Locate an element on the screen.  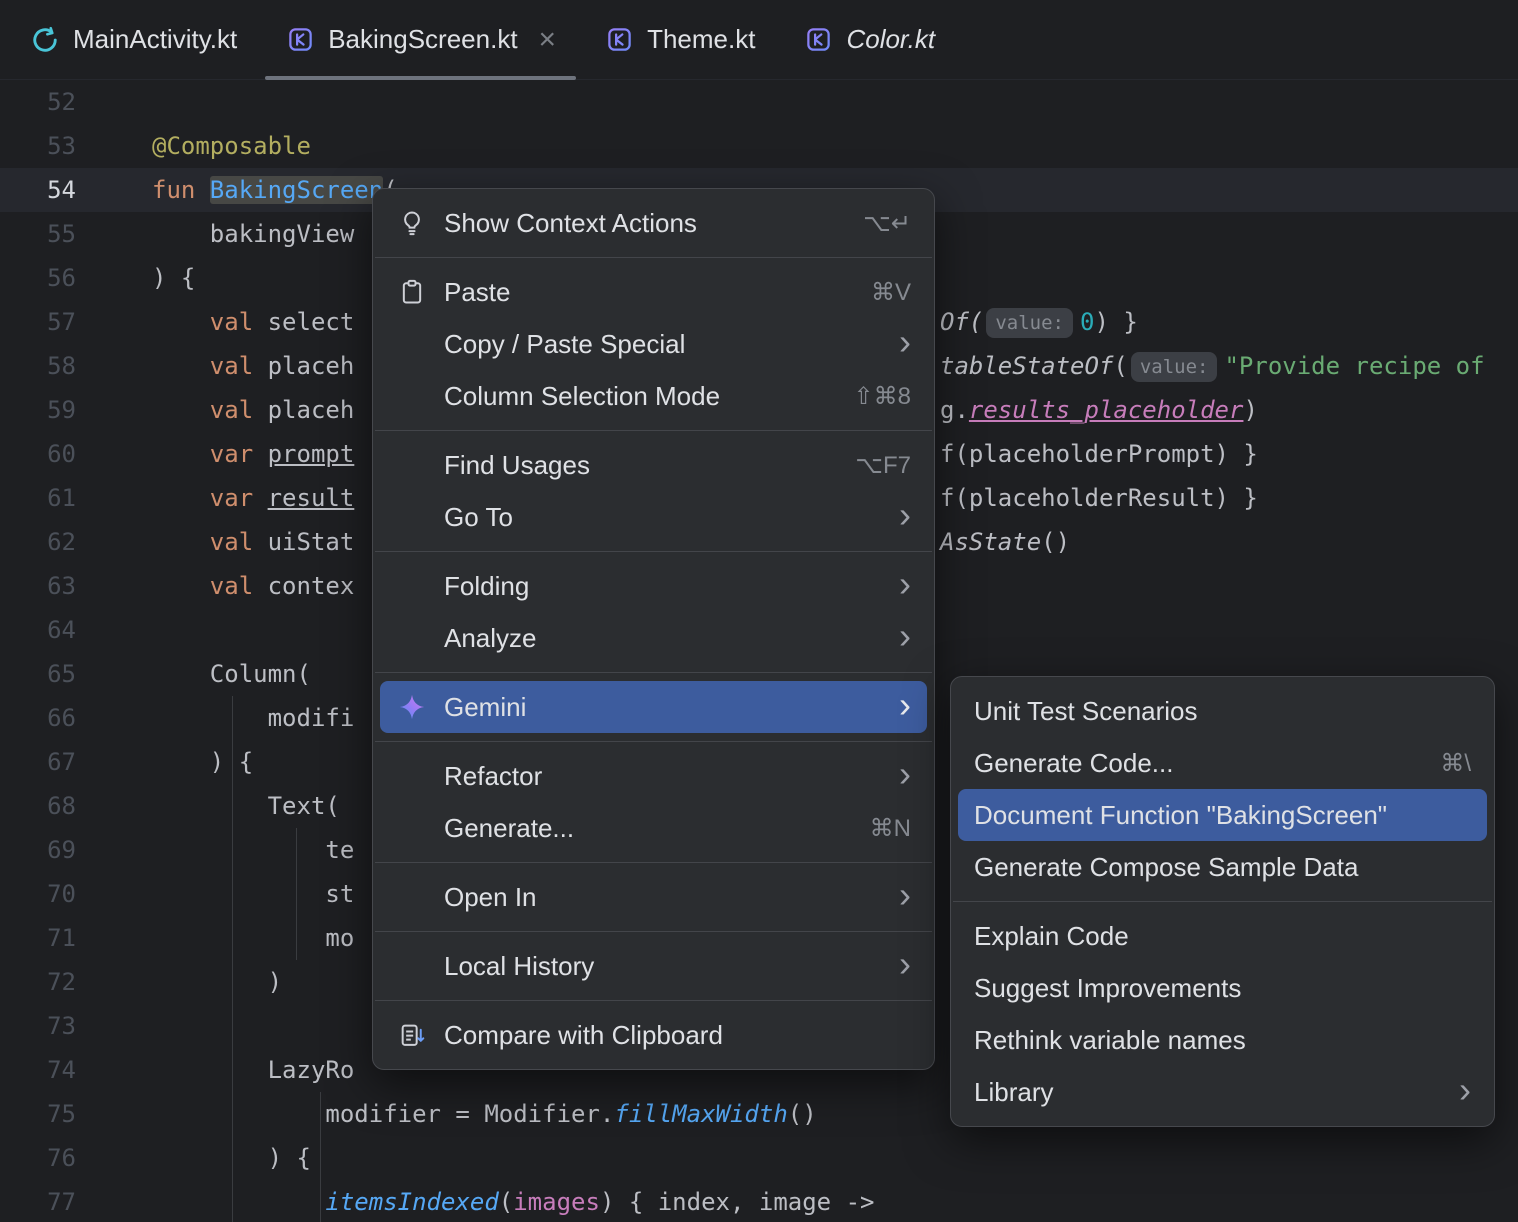
menu-item-open-in: Open In › is located at coordinates (653, 897).